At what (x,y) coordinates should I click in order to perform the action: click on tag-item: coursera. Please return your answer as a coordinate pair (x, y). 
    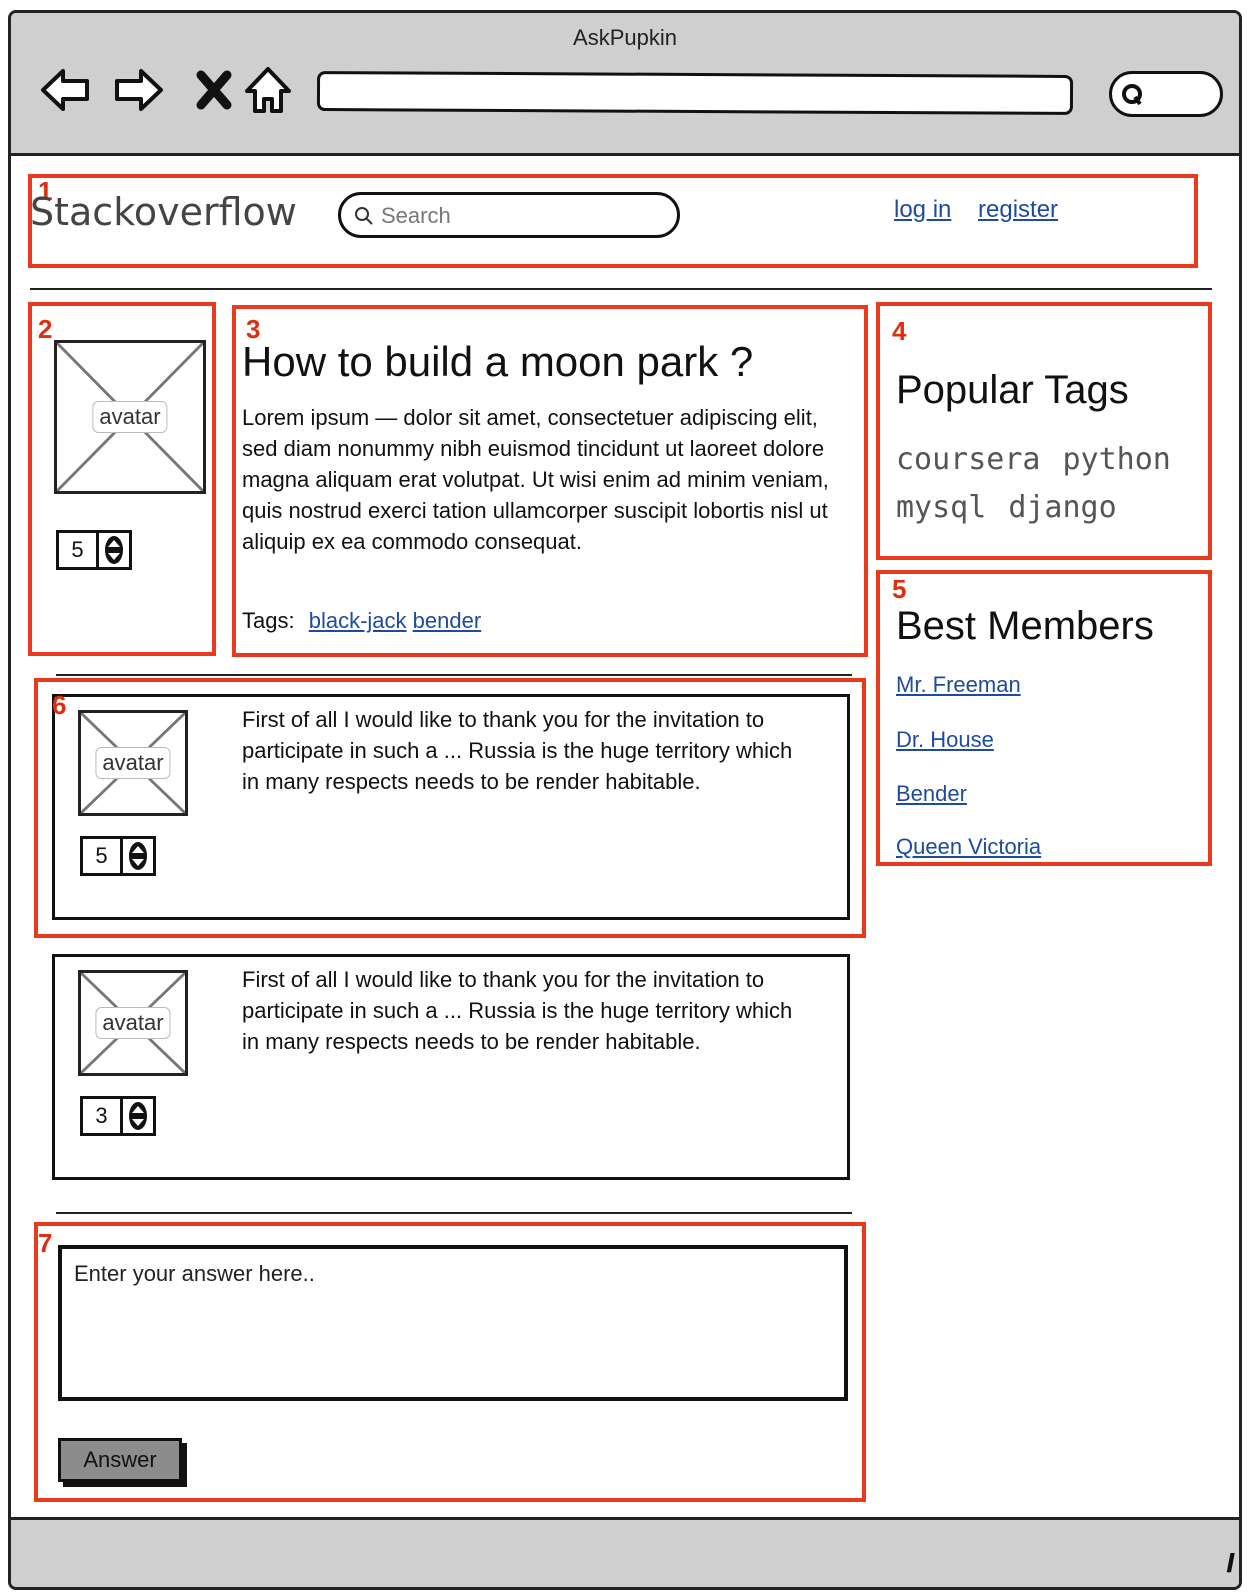
    Looking at the image, I should click on (968, 460).